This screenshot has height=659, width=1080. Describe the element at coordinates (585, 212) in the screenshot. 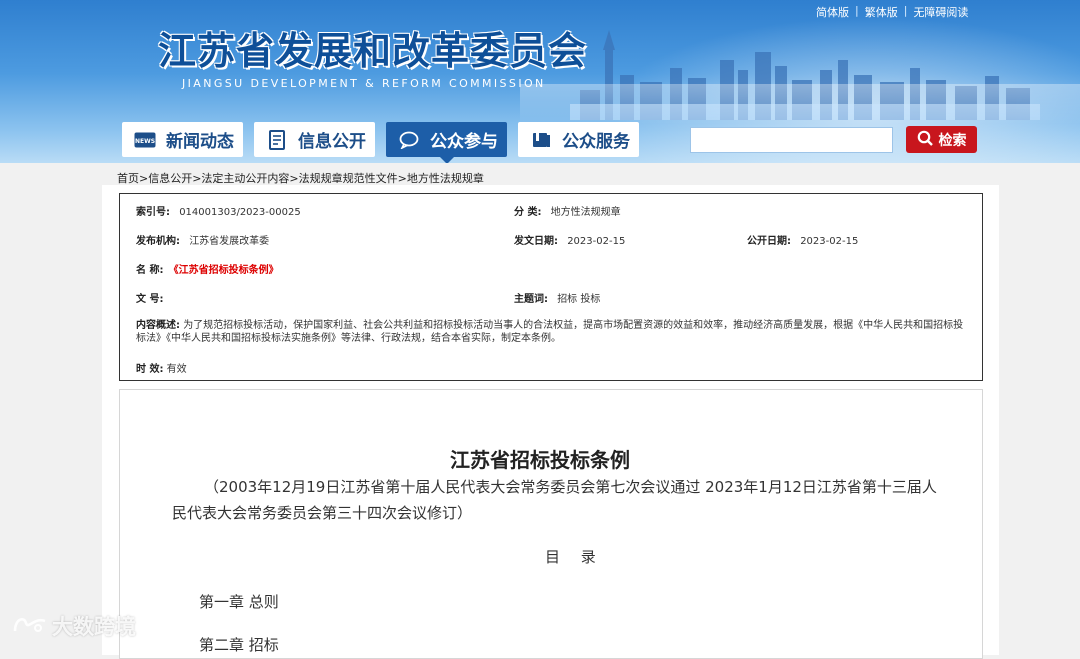

I see `category-value: 地方性法规规章` at that location.